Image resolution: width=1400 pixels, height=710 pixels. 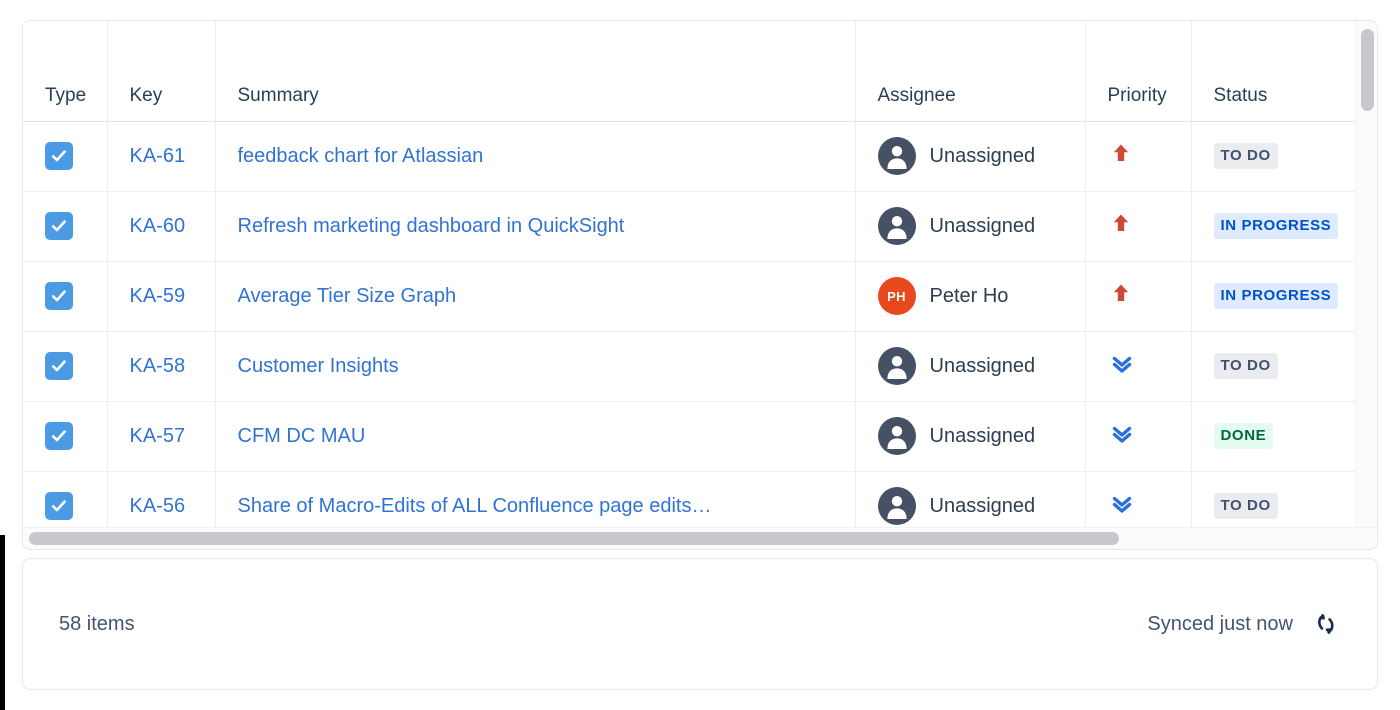 What do you see at coordinates (1326, 624) in the screenshot?
I see `refresh-sync-icon` at bounding box center [1326, 624].